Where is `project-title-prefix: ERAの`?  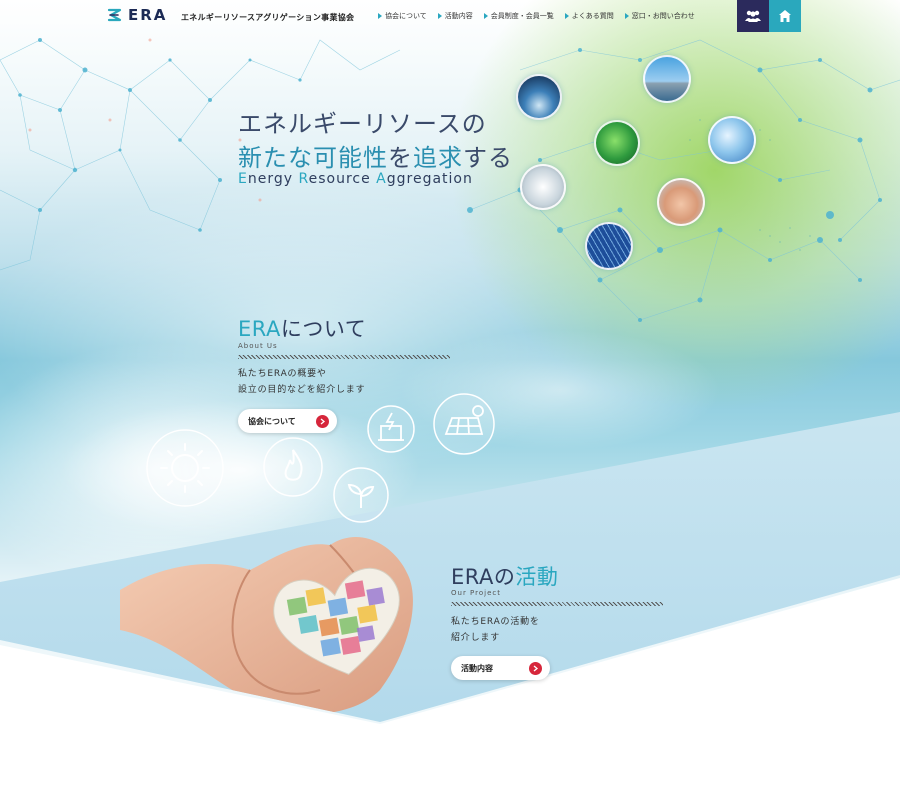 project-title-prefix: ERAの is located at coordinates (483, 577).